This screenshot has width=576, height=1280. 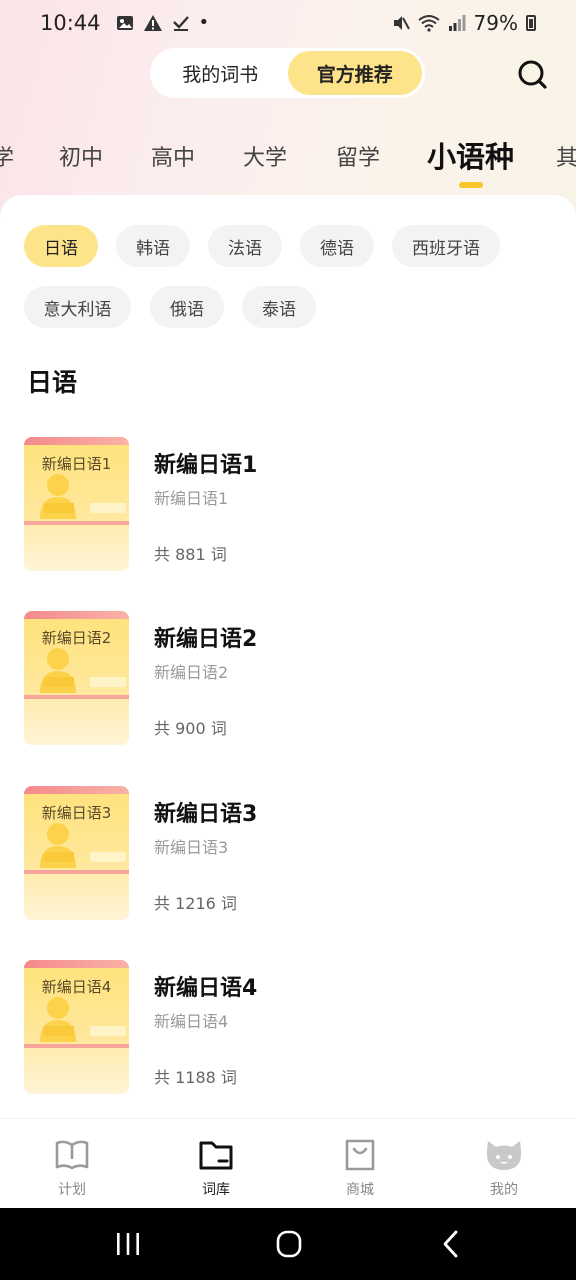 I want to click on status-time: 10:44, so click(x=70, y=23).